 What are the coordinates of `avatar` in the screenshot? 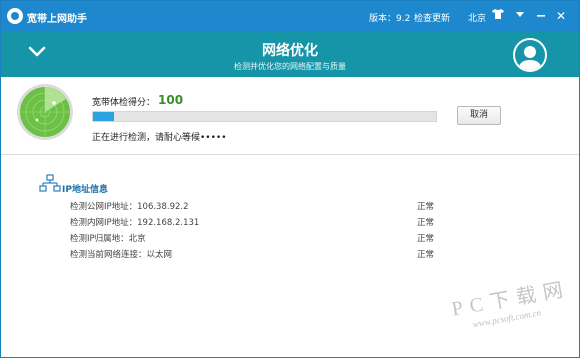 It's located at (530, 55).